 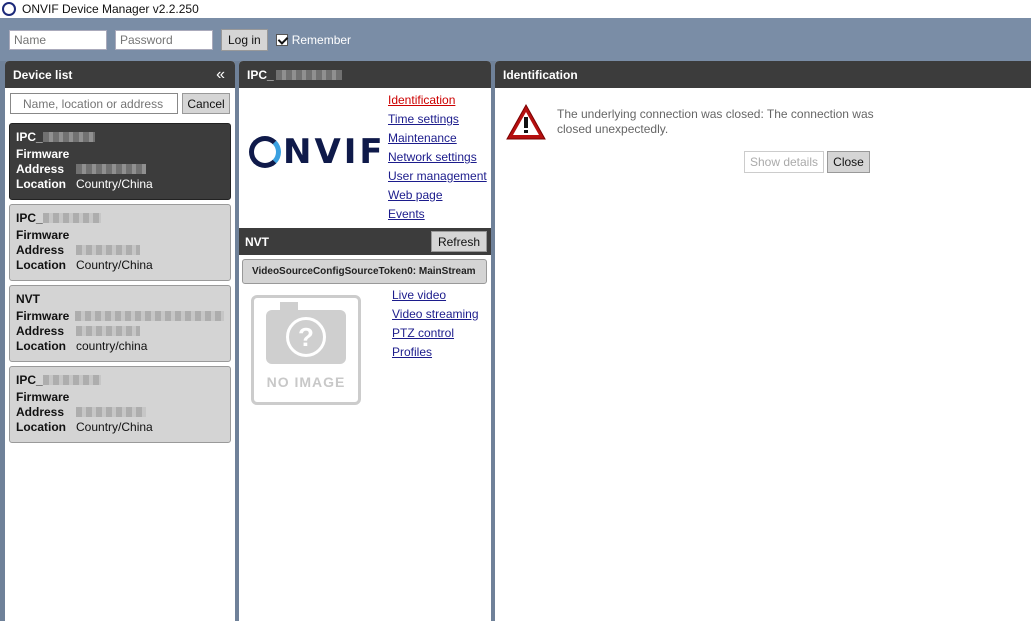 I want to click on name-input, so click(x=58, y=39).